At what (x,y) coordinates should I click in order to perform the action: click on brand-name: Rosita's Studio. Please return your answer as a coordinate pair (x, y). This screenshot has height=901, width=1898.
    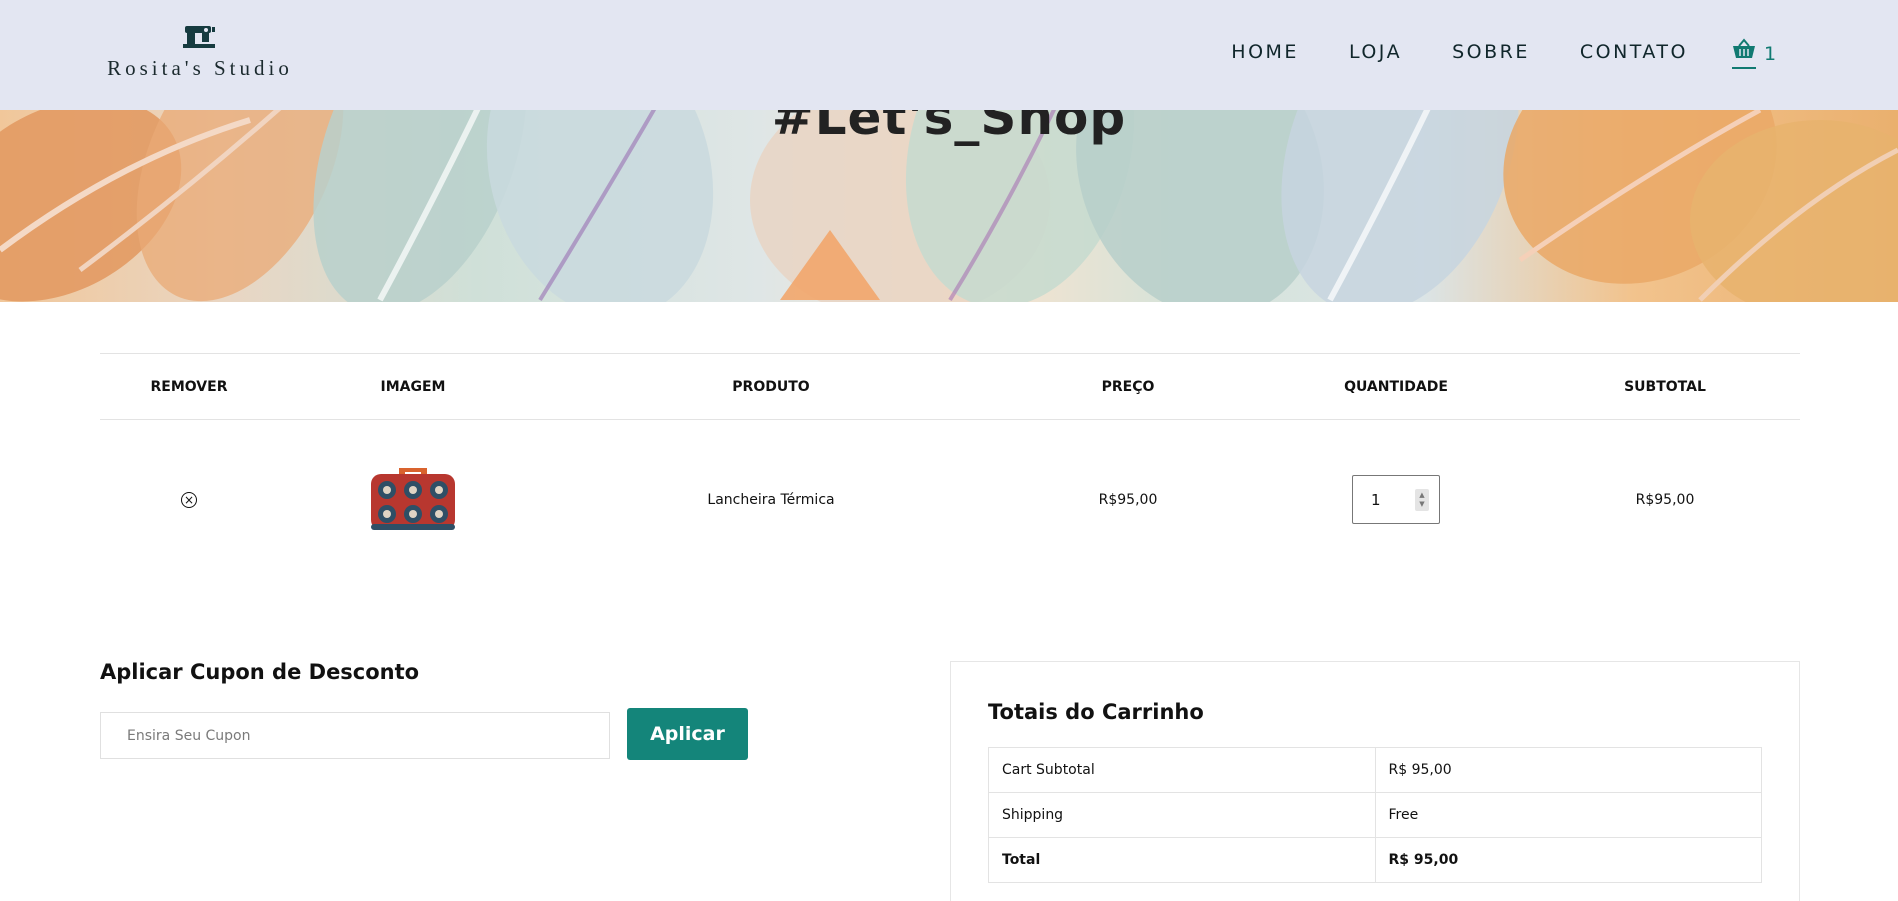
    Looking at the image, I should click on (200, 68).